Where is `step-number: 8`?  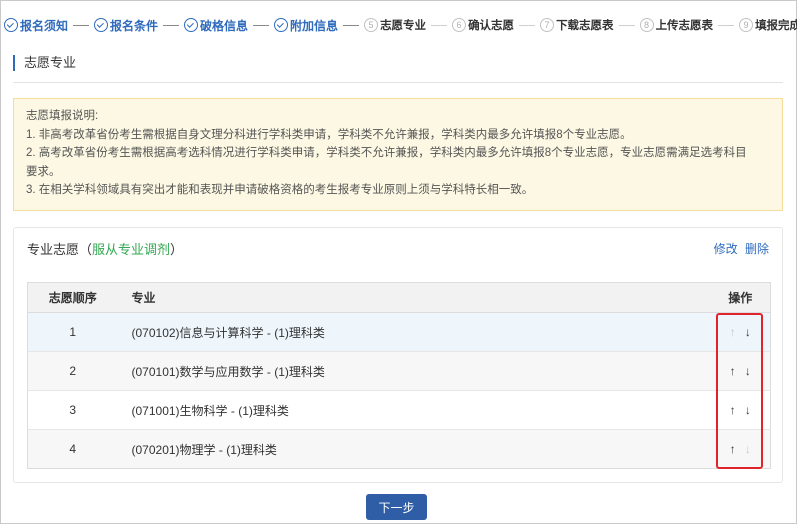 step-number: 8 is located at coordinates (646, 25).